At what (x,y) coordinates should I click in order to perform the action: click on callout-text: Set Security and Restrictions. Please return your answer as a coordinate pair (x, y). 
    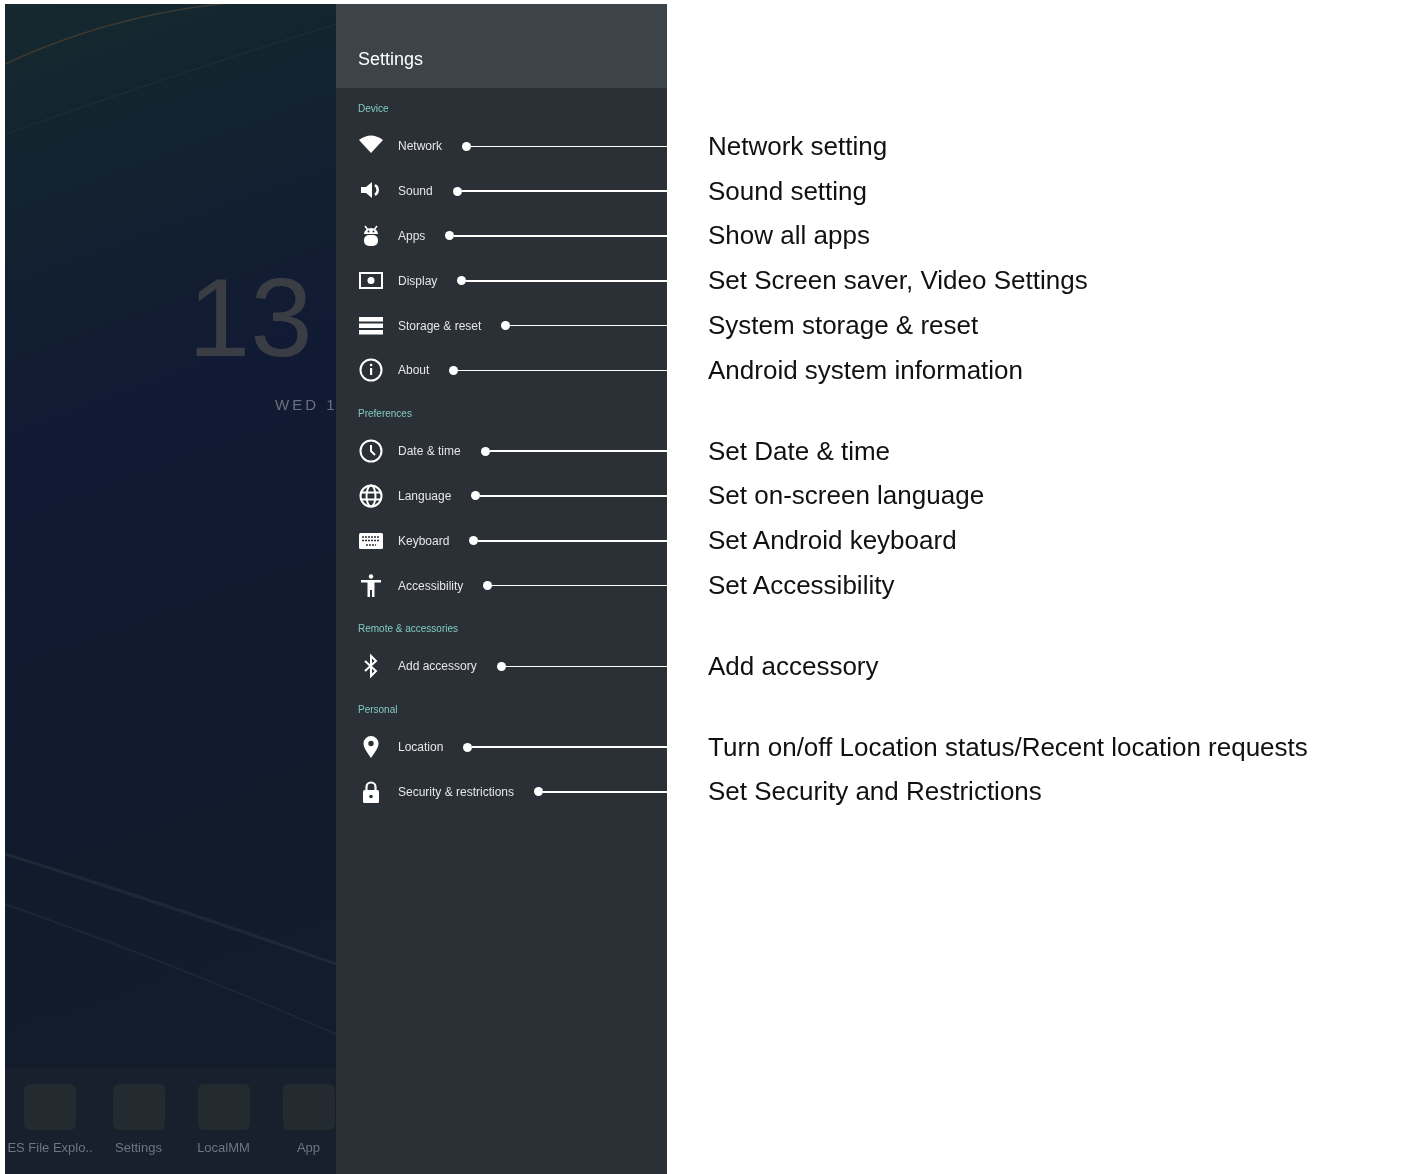
    Looking at the image, I should click on (875, 792).